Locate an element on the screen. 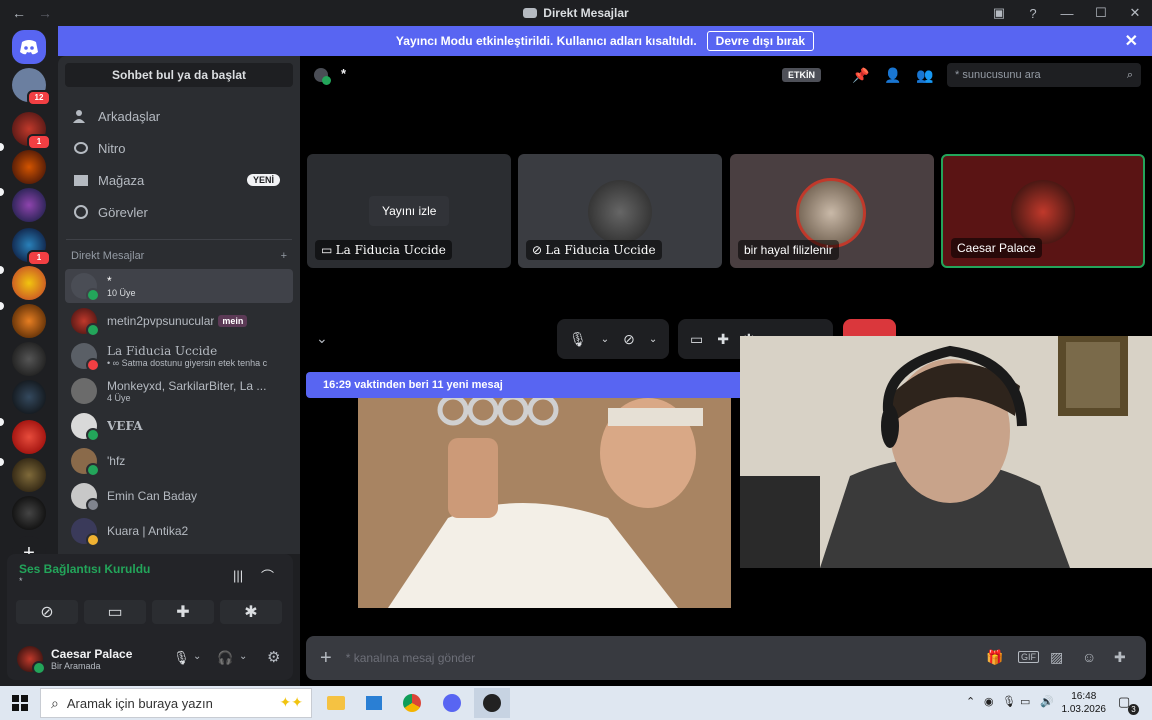 This screenshot has height=720, width=1152. network-icon: ▭ is located at coordinates (1025, 701).